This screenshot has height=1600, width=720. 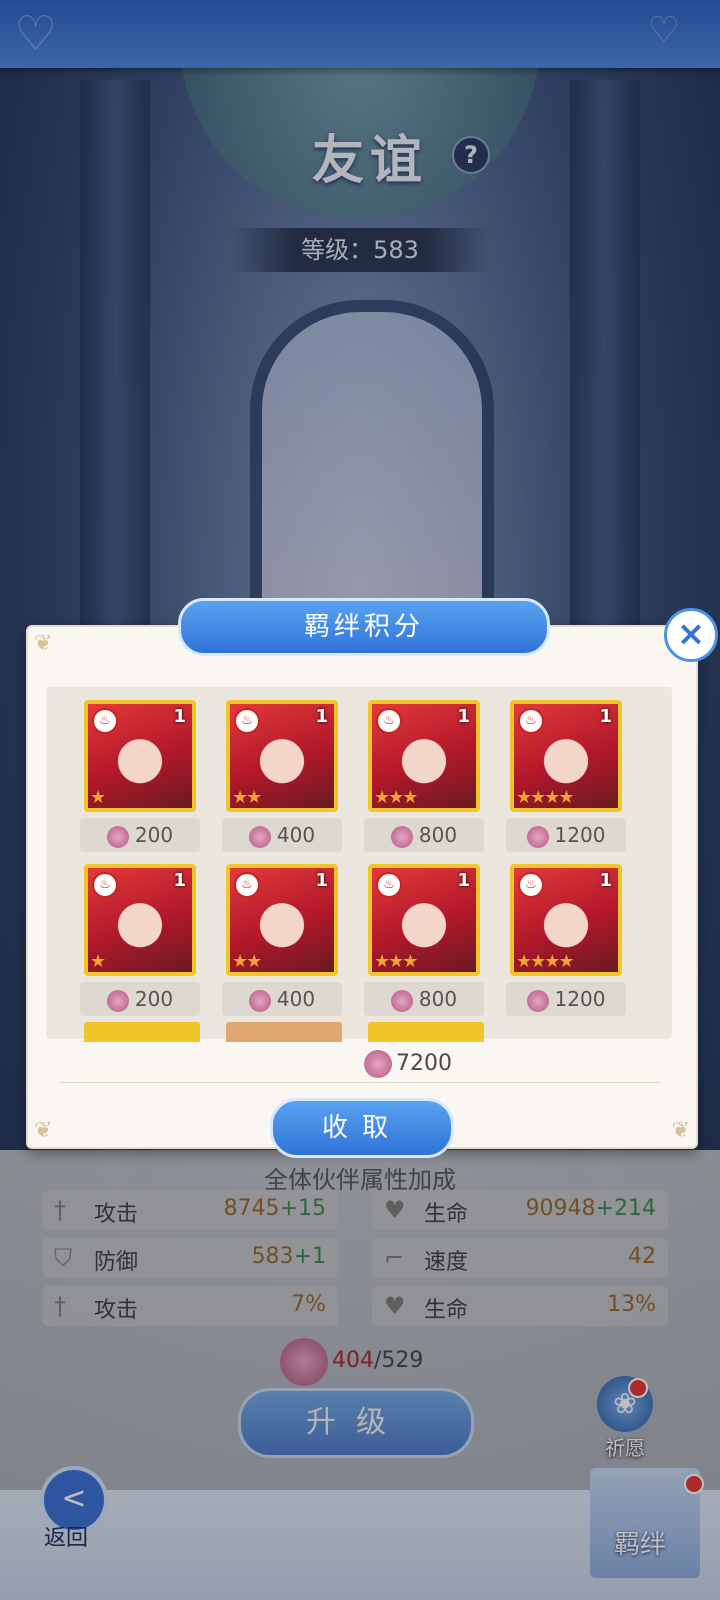 I want to click on divider, so click(x=360, y=1082).